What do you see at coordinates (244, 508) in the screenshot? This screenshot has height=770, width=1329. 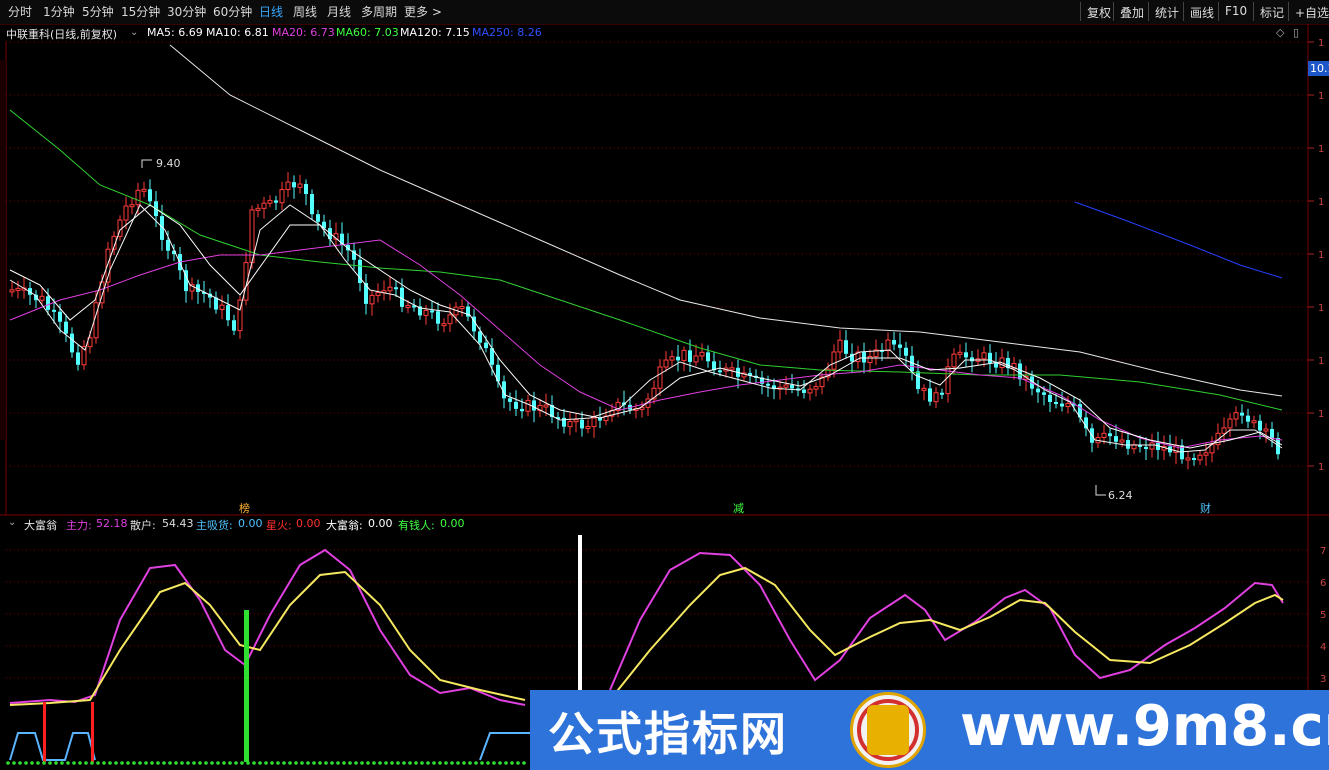 I see `event-marker-list: 榜` at bounding box center [244, 508].